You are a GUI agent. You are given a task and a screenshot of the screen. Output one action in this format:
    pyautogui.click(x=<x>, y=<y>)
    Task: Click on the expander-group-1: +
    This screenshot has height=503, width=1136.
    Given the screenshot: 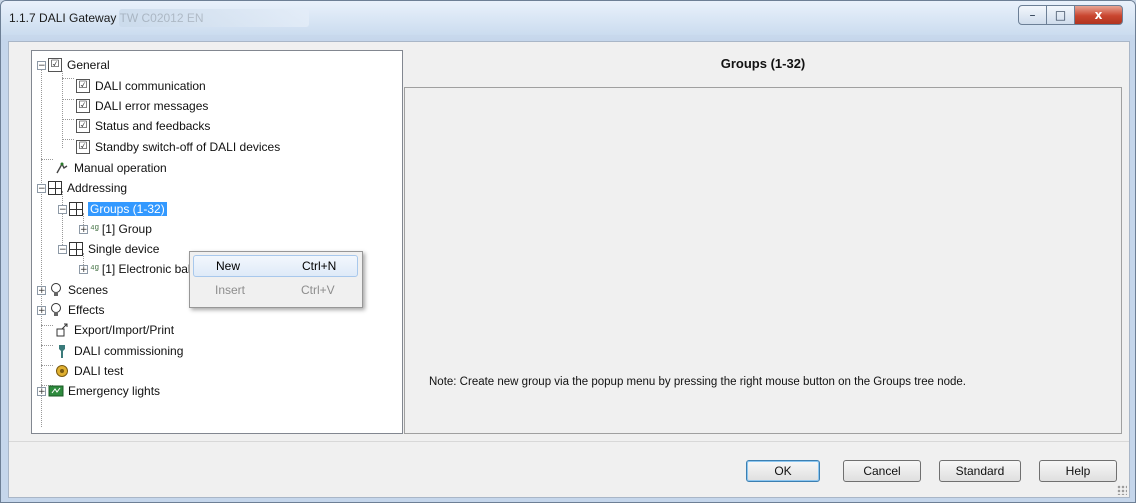 What is the action you would take?
    pyautogui.click(x=83, y=230)
    